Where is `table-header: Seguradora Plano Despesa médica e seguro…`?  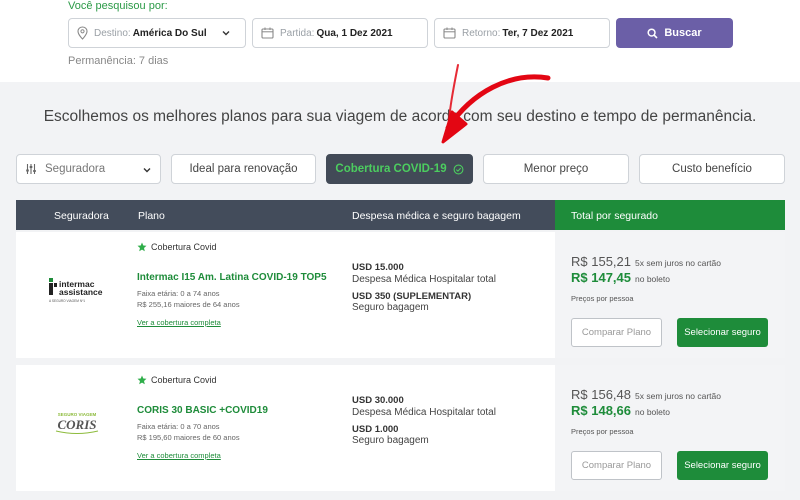 table-header: Seguradora Plano Despesa médica e seguro… is located at coordinates (400, 215).